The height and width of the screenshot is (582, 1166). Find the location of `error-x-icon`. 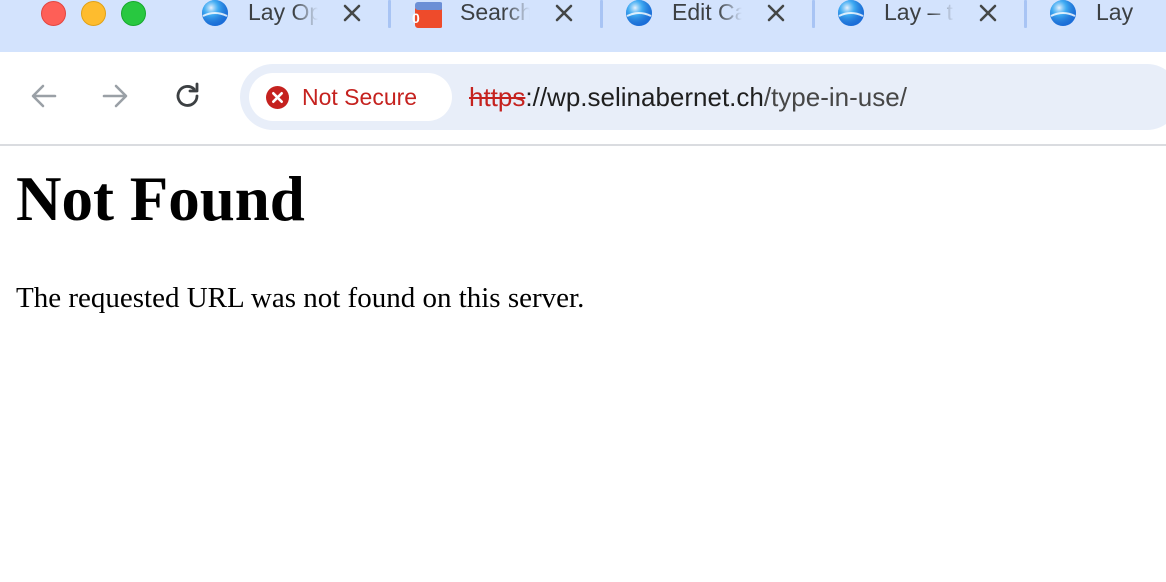

error-x-icon is located at coordinates (277, 97).